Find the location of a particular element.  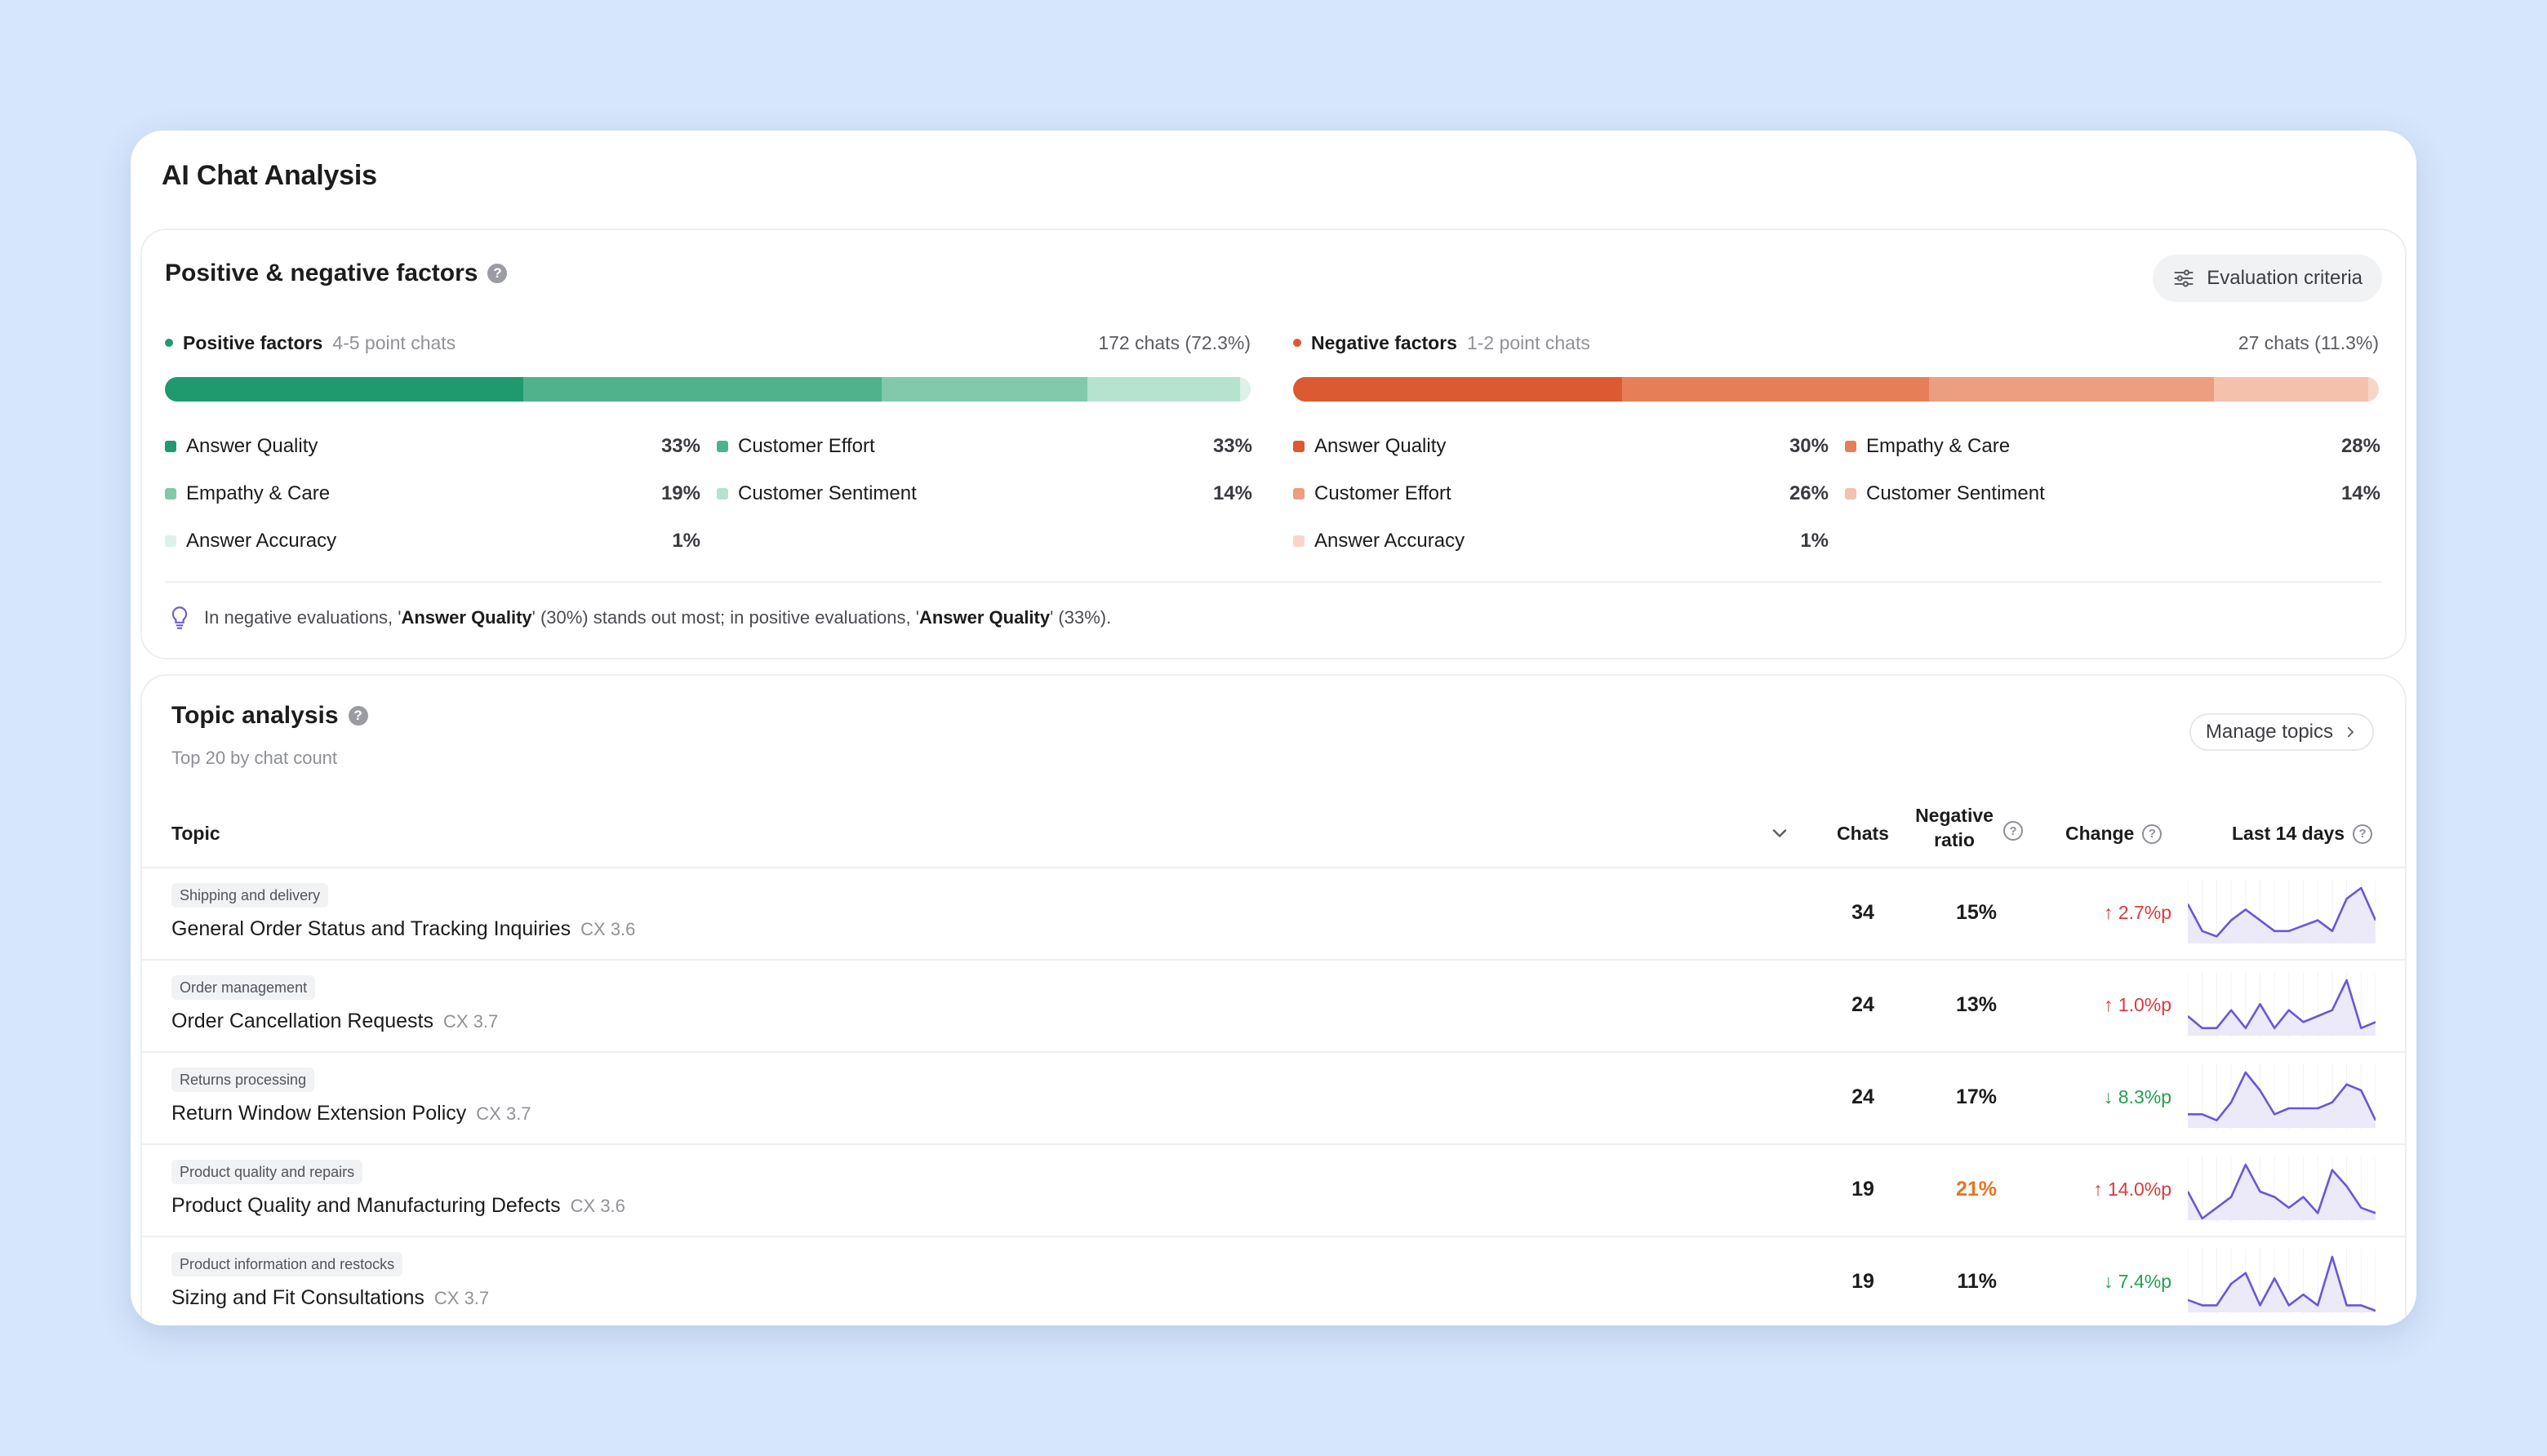

topic-title: Order Cancellation Requests CX 3.7 is located at coordinates (334, 1022).